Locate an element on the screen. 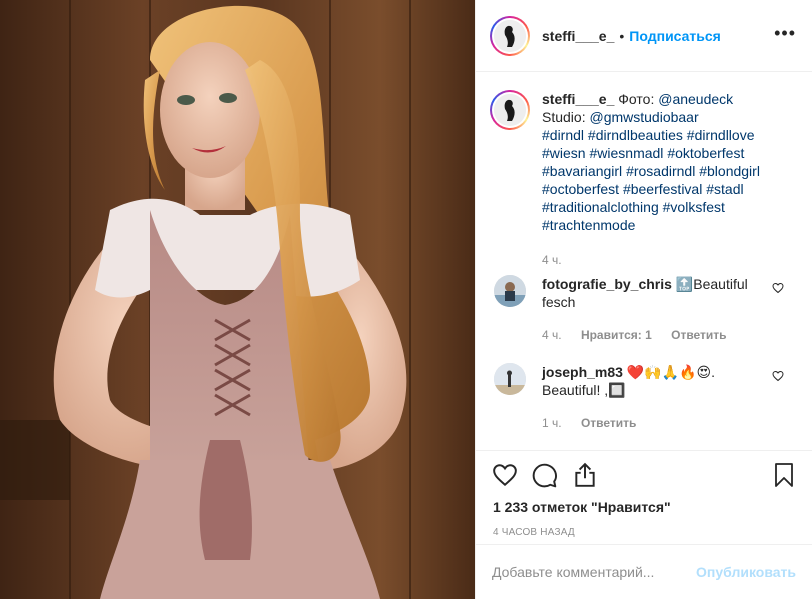  hashtag-link: #wiesnmadl is located at coordinates (626, 153).